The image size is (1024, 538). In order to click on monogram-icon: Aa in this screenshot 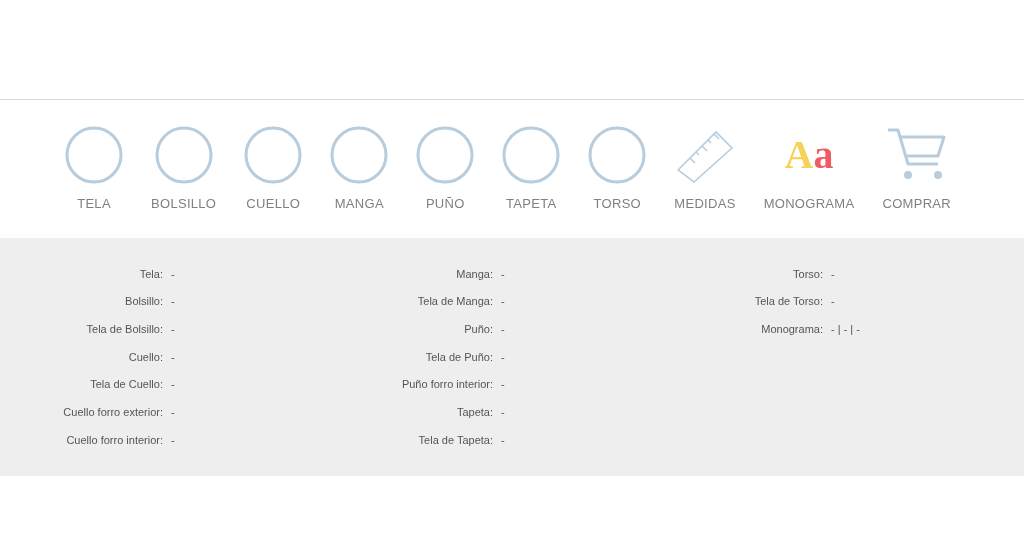, I will do `click(809, 155)`.